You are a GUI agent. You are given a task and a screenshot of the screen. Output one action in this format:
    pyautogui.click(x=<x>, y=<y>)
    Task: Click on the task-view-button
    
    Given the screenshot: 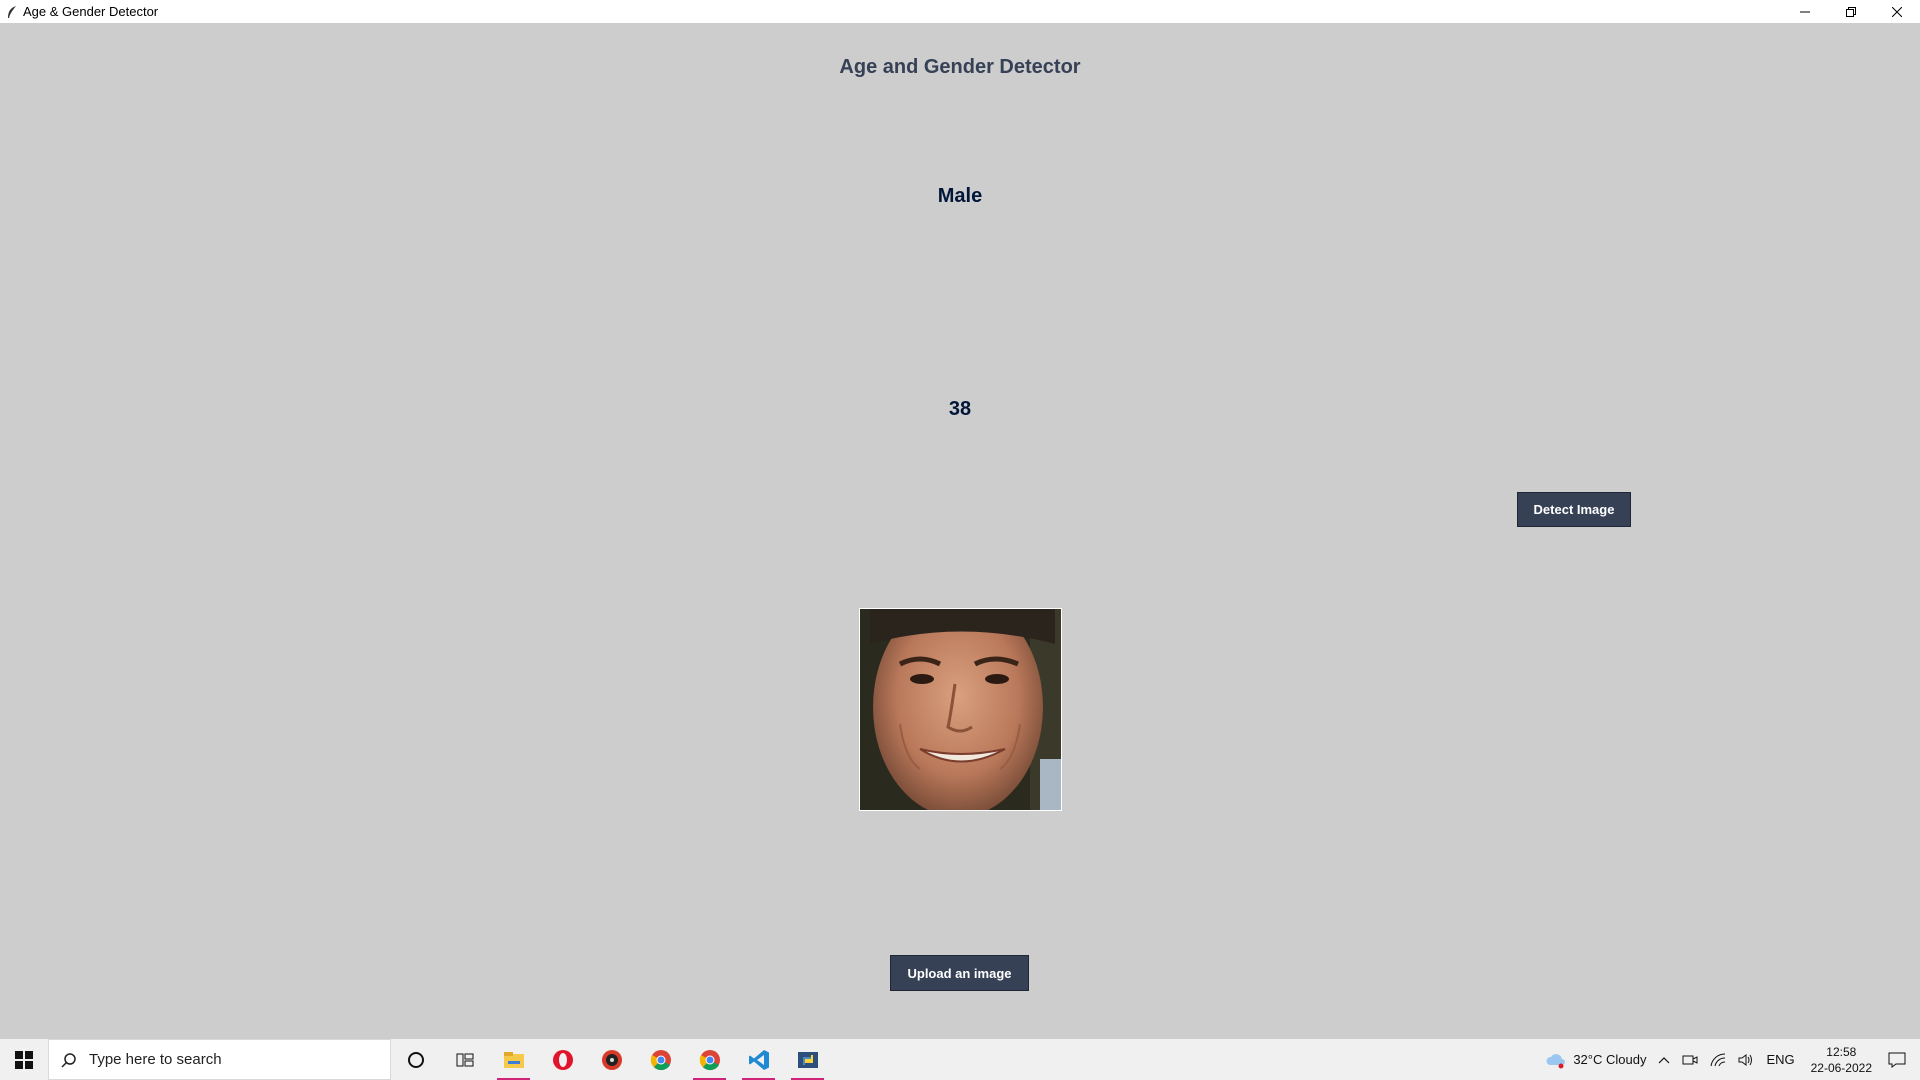 What is the action you would take?
    pyautogui.click(x=464, y=1059)
    